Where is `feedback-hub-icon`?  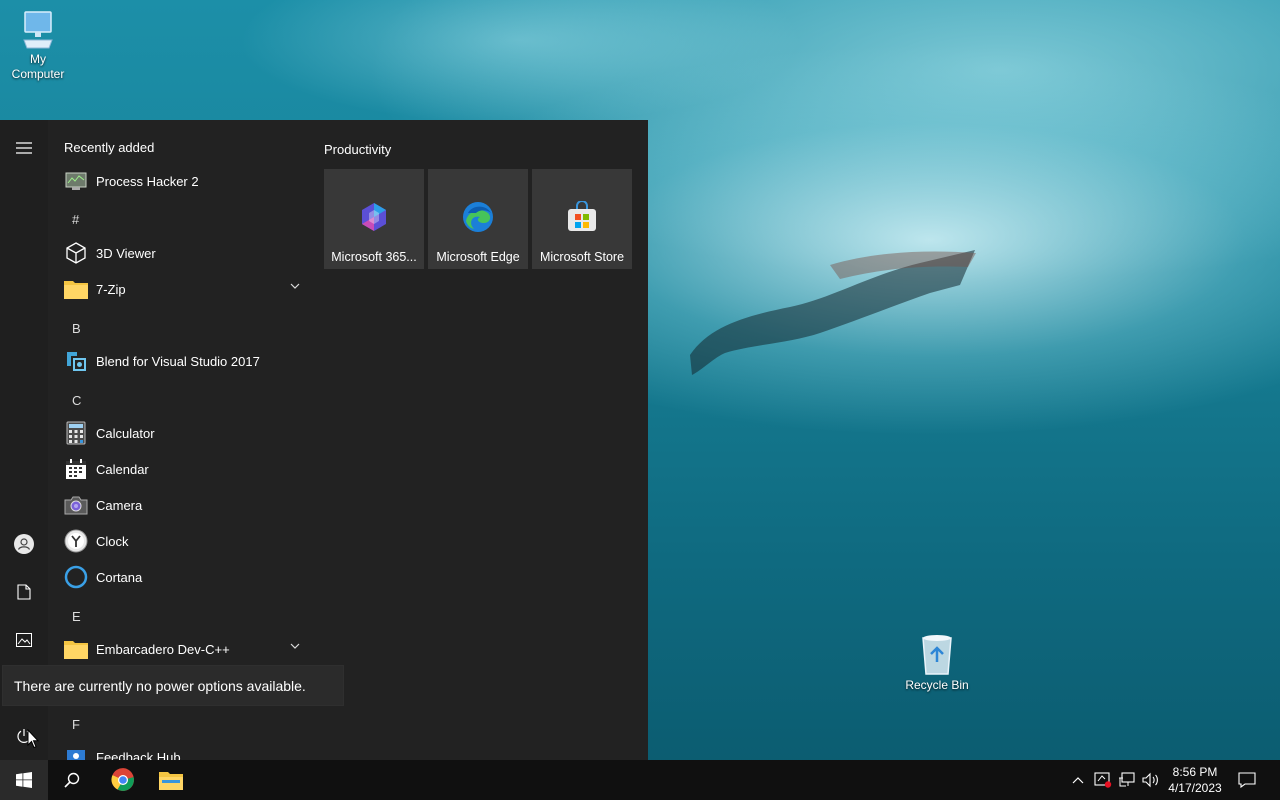 feedback-hub-icon is located at coordinates (76, 752).